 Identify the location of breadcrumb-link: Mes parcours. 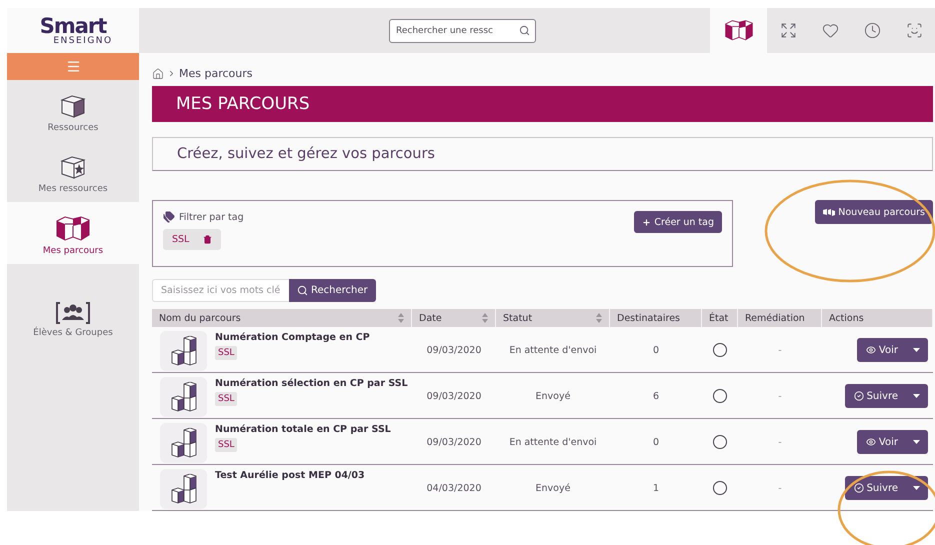
(215, 73).